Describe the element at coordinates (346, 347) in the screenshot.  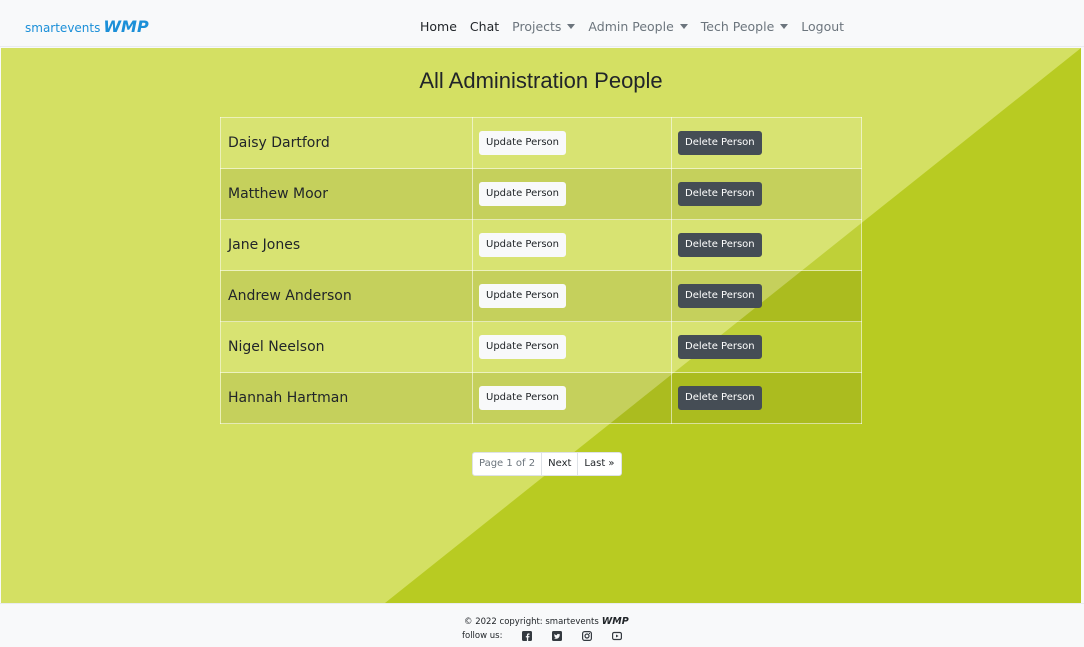
I see `person-name: Nigel Neelson` at that location.